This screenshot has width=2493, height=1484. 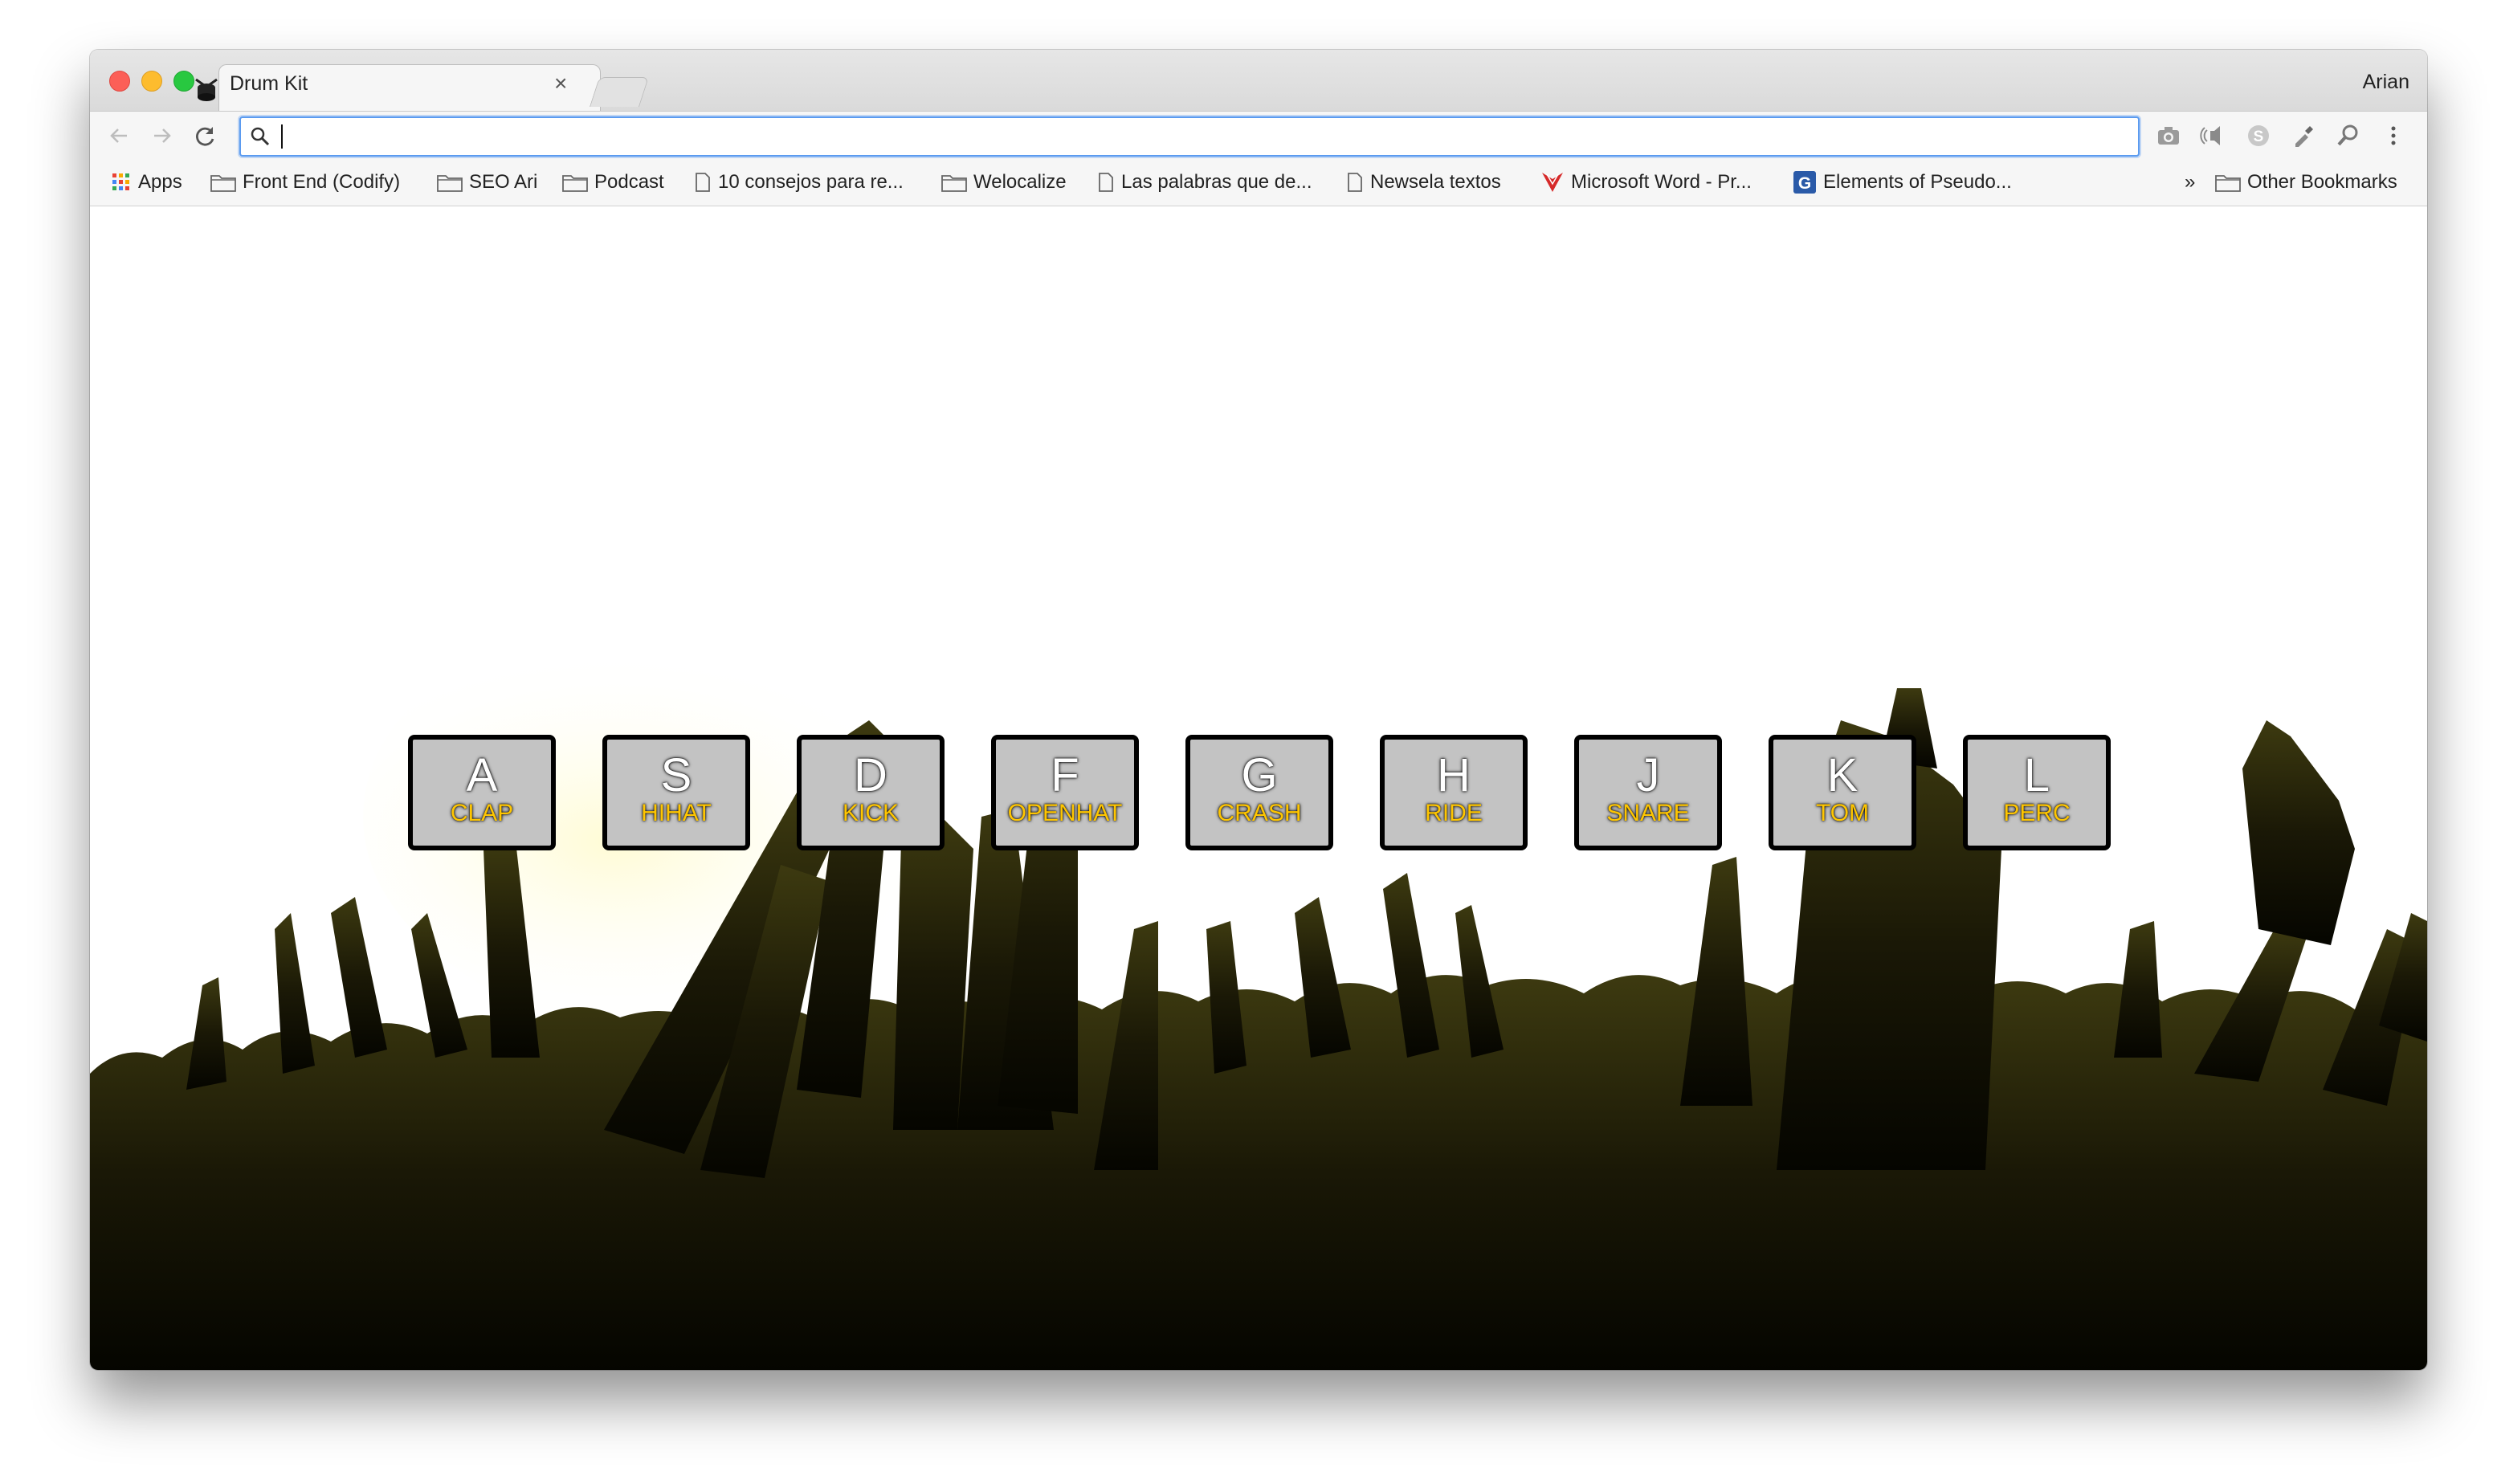 I want to click on drum-key-g: G CRASH, so click(x=1259, y=792).